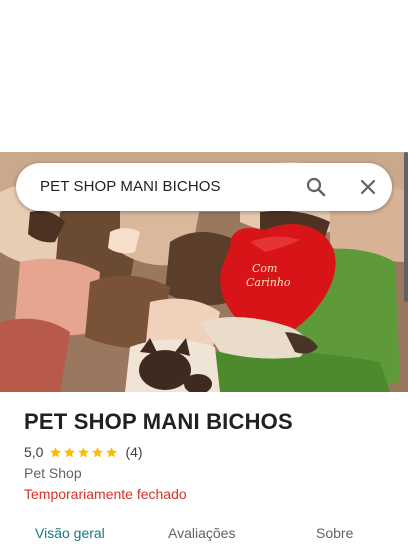 Image resolution: width=408 pixels, height=544 pixels. I want to click on scrollbar, so click(406, 227).